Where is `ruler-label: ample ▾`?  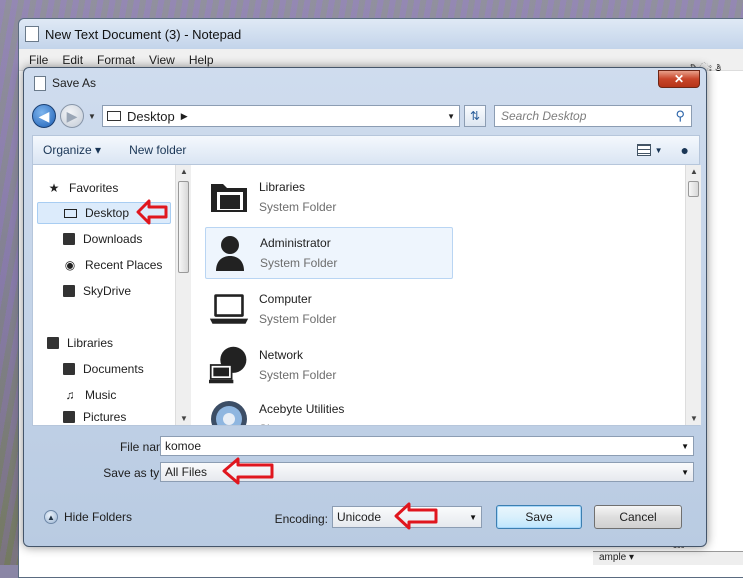 ruler-label: ample ▾ is located at coordinates (617, 557).